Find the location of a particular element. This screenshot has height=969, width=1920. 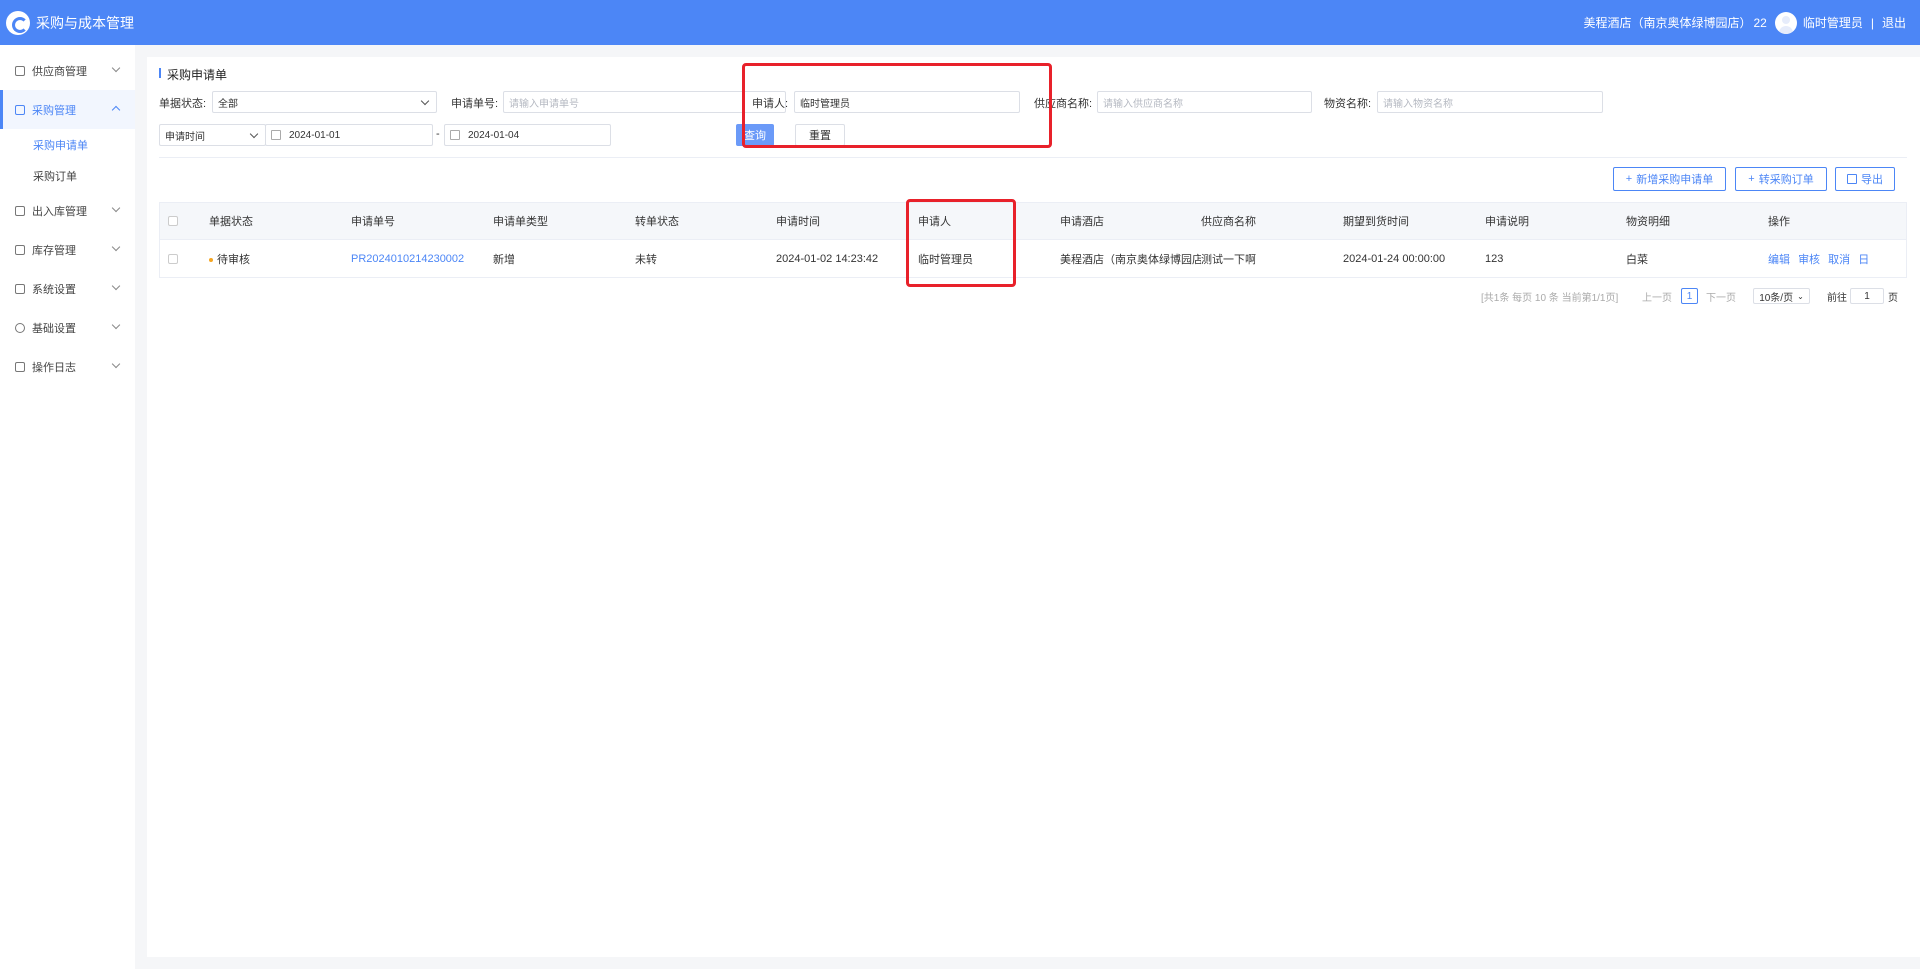

app-logo-icon is located at coordinates (18, 22).